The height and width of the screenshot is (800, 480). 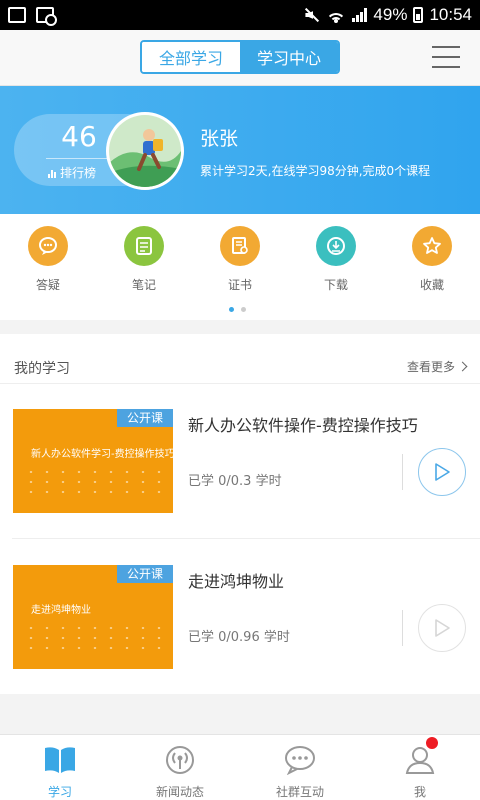 I want to click on rank-label: 排行榜, so click(x=78, y=173).